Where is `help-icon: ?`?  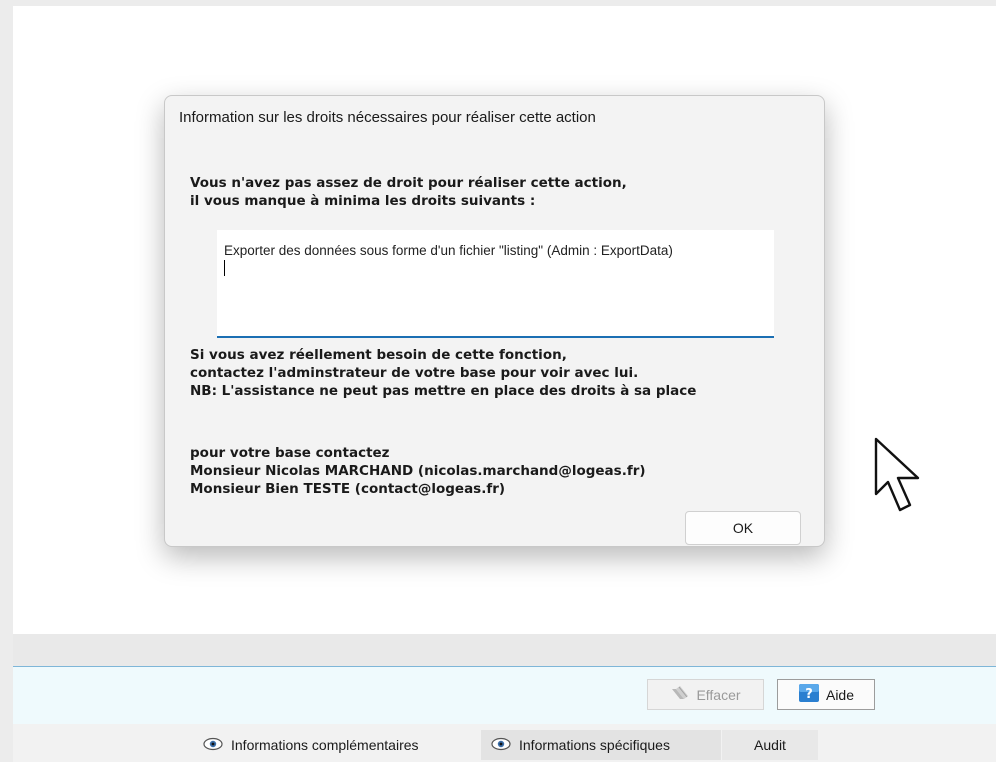 help-icon: ? is located at coordinates (809, 694).